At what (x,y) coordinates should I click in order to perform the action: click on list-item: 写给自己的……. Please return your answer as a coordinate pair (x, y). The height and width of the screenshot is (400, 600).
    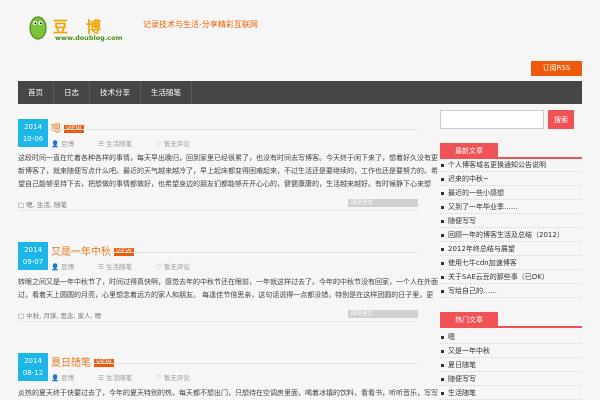
    Looking at the image, I should click on (511, 291).